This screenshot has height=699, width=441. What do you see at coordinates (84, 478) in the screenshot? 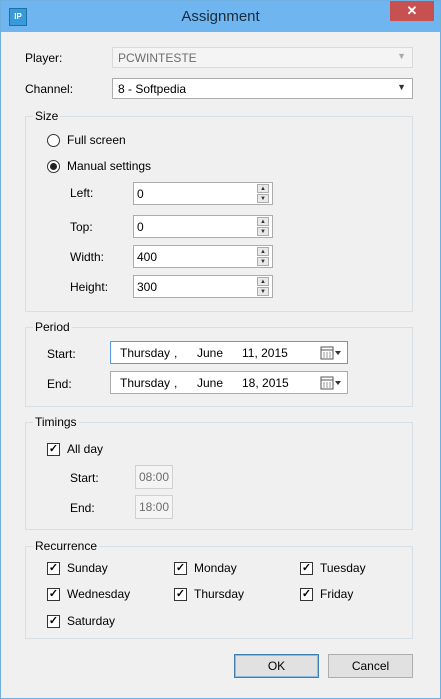
I see `timings-start-label: Start:` at bounding box center [84, 478].